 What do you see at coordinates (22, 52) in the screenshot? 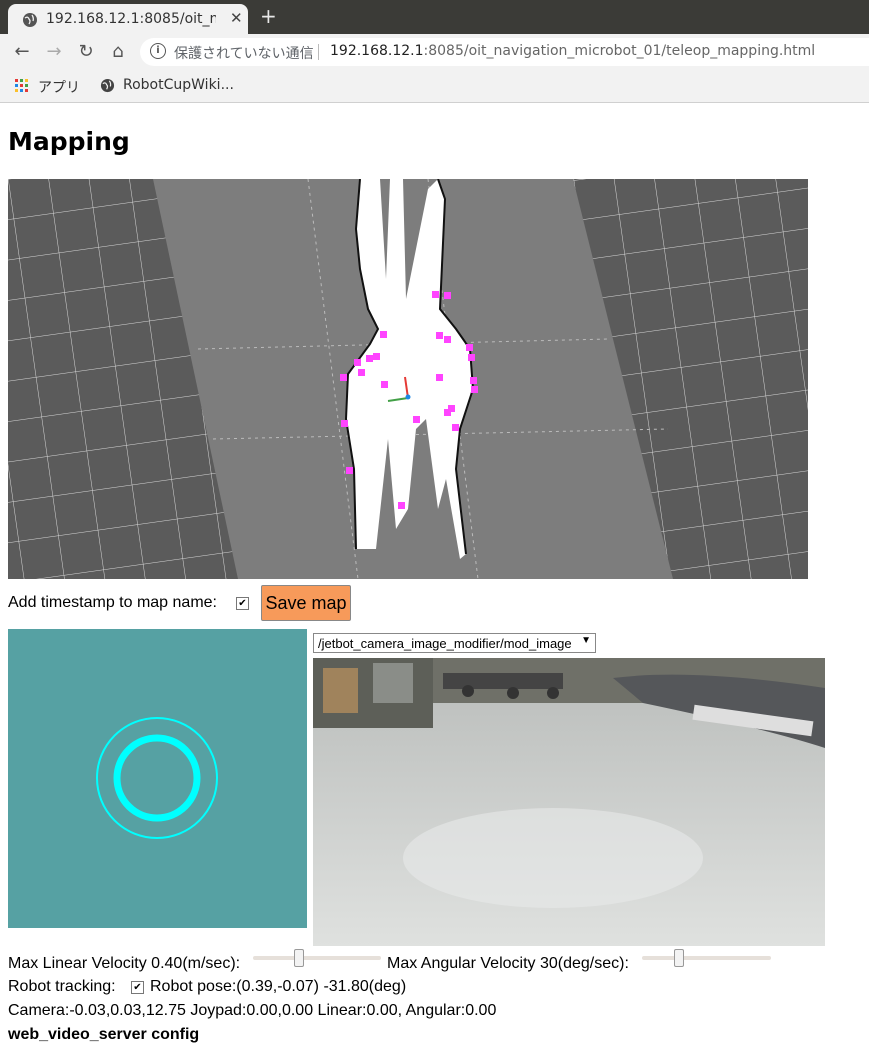
I see `back-icon: ←` at bounding box center [22, 52].